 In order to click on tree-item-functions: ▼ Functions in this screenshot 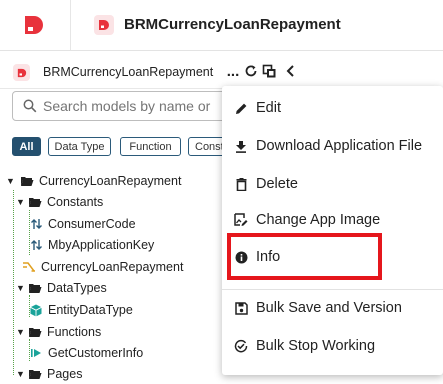, I will do `click(57, 332)`.